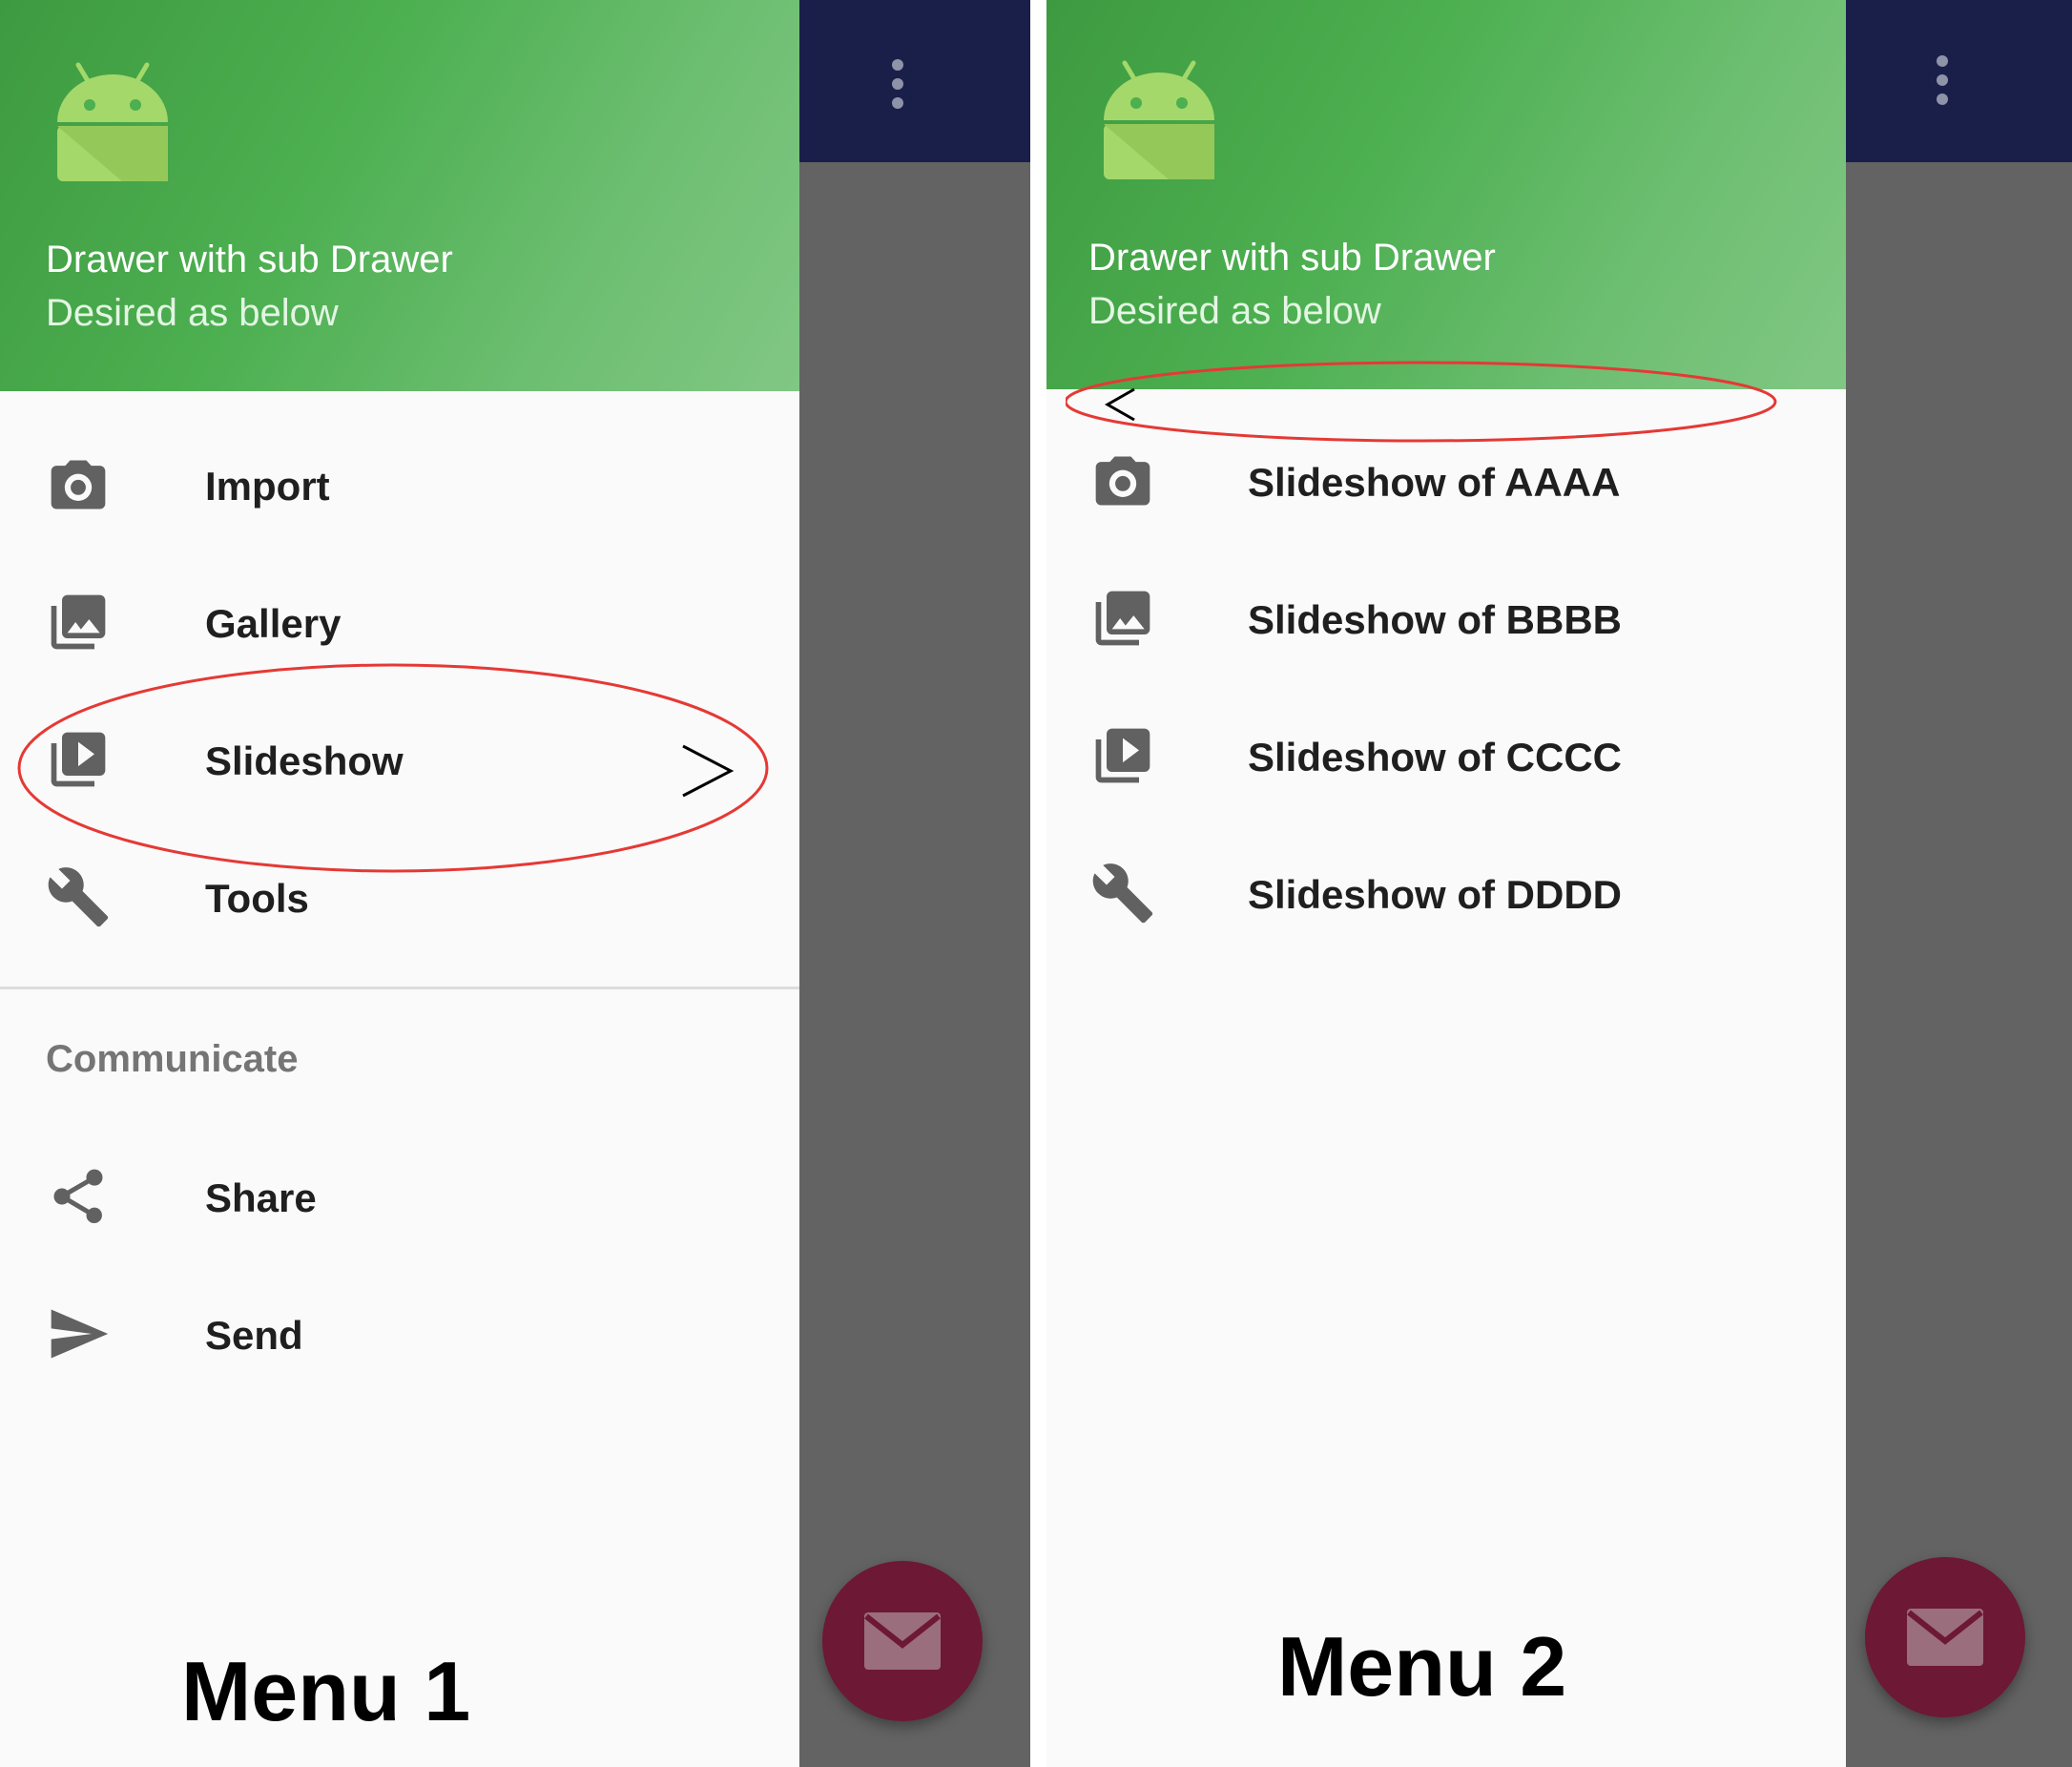 The width and height of the screenshot is (2072, 1767). Describe the element at coordinates (707, 770) in the screenshot. I see `chevron-right-icon` at that location.